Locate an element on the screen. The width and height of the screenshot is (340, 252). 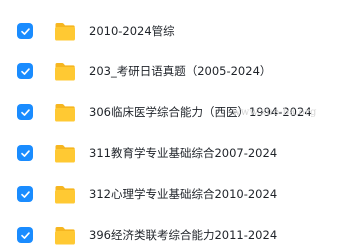
file-name: 312心理学专业基础综合2010-2024 is located at coordinates (183, 194).